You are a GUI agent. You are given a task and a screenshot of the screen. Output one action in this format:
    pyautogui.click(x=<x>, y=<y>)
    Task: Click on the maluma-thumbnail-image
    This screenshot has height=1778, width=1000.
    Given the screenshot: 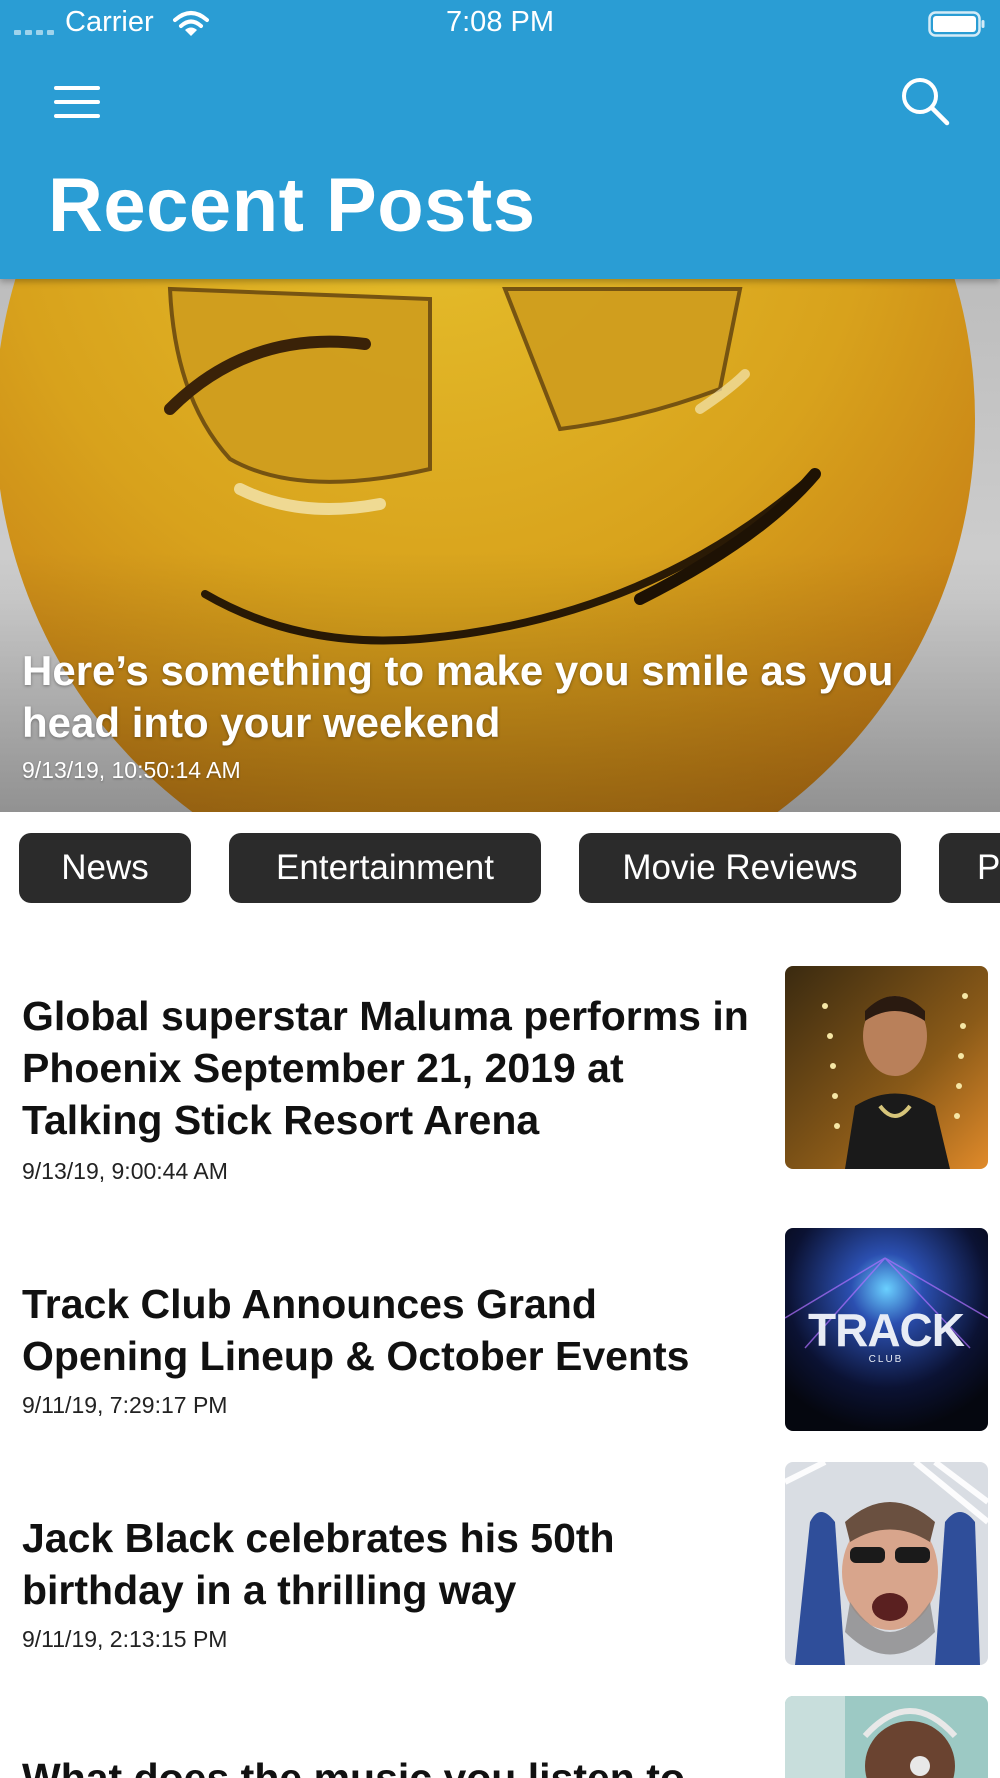 What is the action you would take?
    pyautogui.click(x=886, y=1067)
    